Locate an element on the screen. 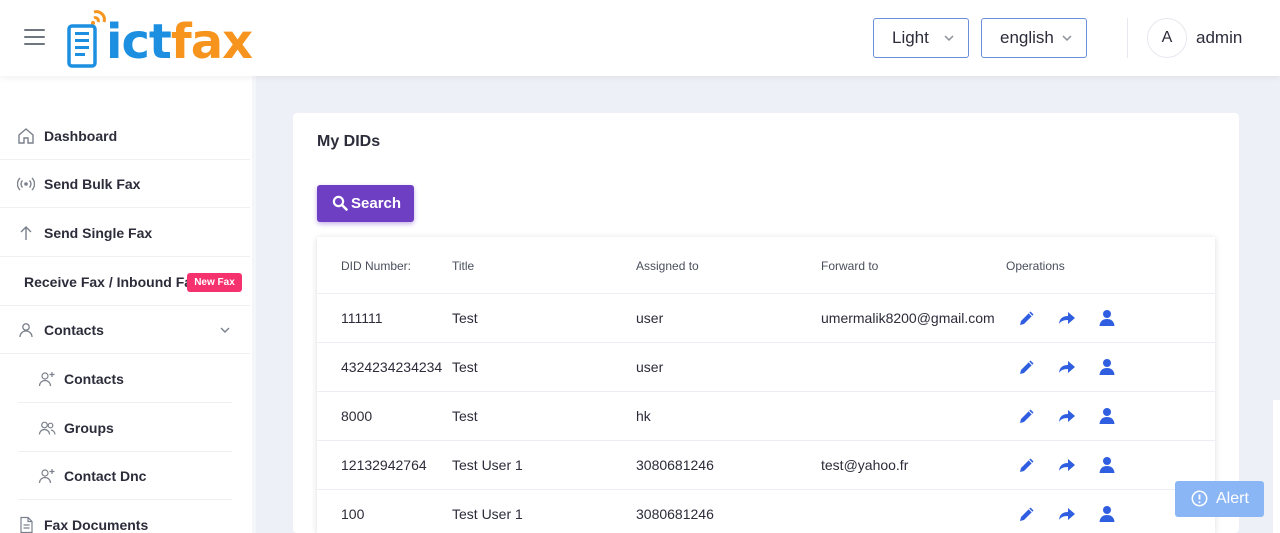 The width and height of the screenshot is (1280, 533). cell-did-number: 4324234234234 is located at coordinates (392, 367).